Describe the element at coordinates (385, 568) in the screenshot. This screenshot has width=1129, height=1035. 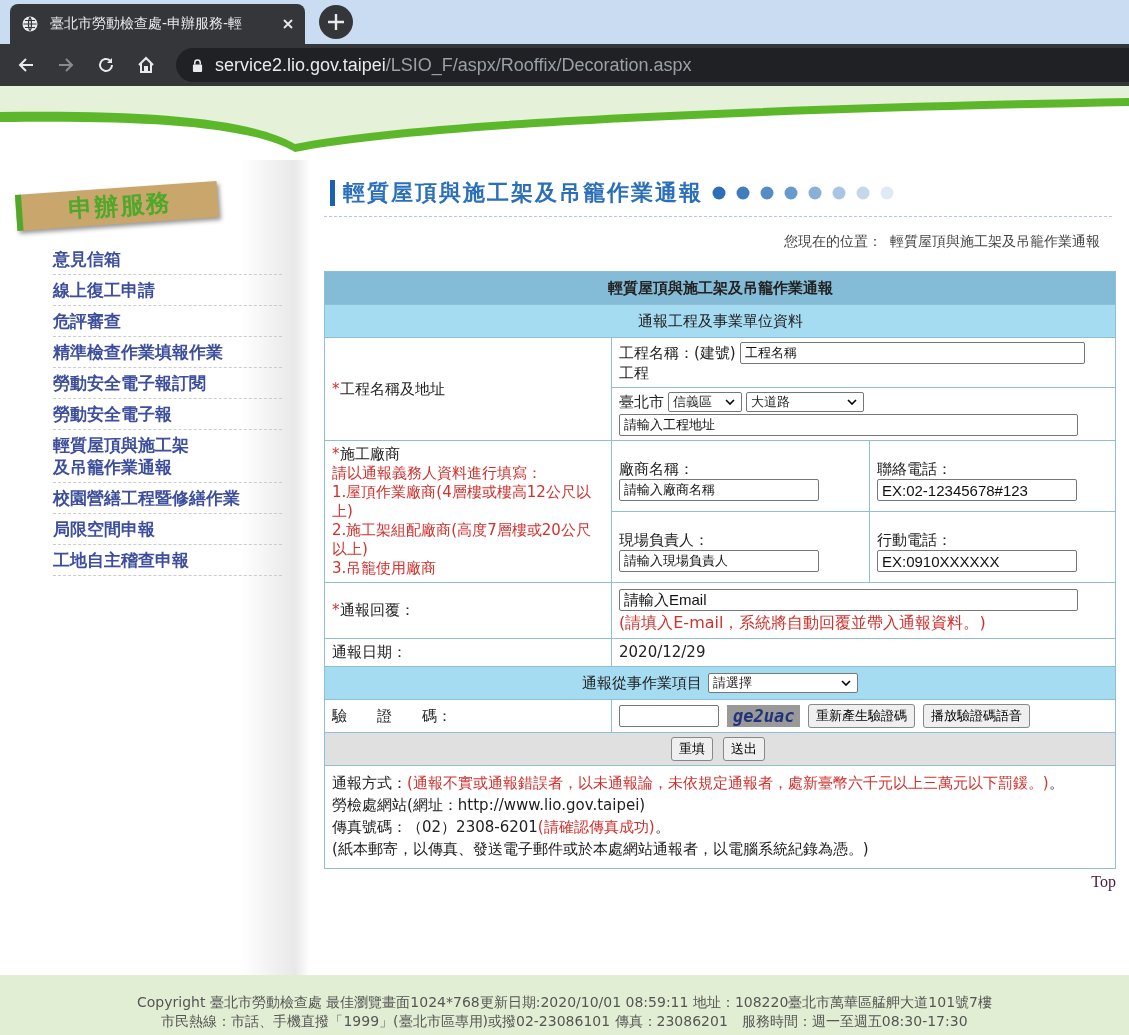
I see `contractor-note: 3.吊籠使用廠商` at that location.